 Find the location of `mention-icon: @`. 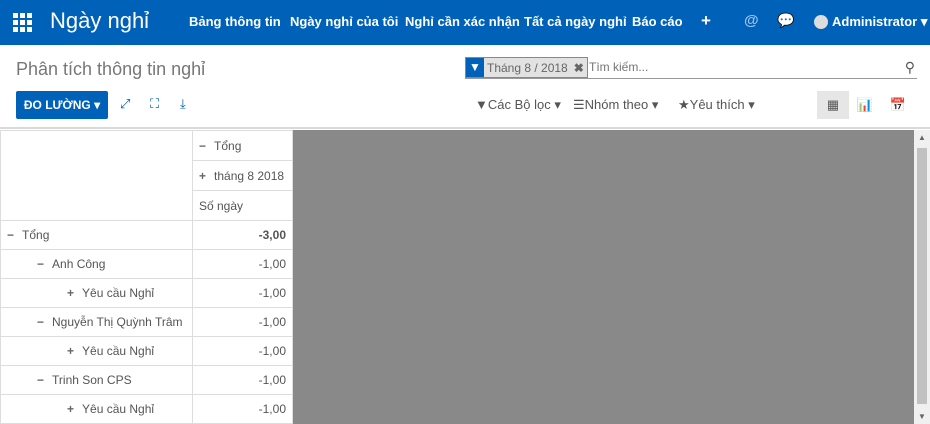

mention-icon: @ is located at coordinates (751, 20).